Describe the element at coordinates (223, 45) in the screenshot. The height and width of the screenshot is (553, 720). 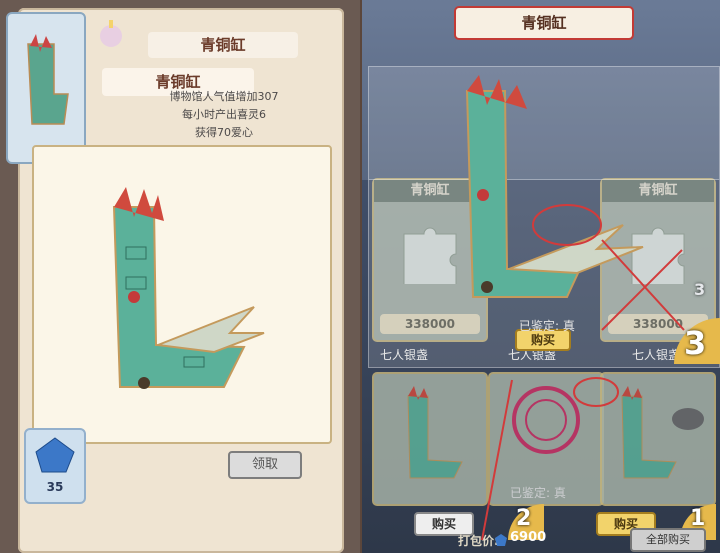
I see `card-title: 青铜缸` at that location.